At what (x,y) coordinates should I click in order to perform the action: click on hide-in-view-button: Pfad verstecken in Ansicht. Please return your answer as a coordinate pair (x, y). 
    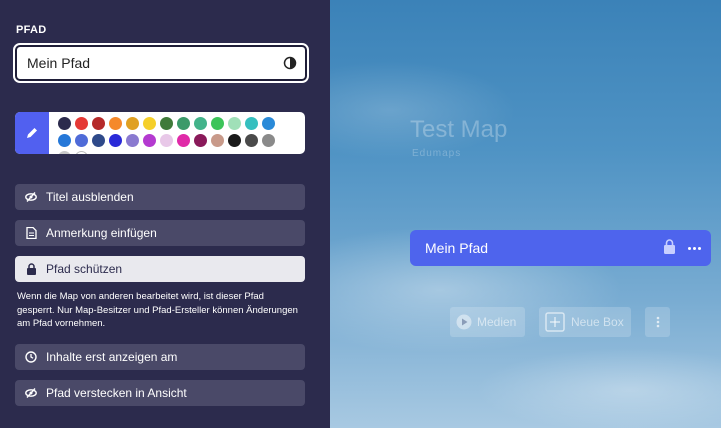
    Looking at the image, I should click on (160, 393).